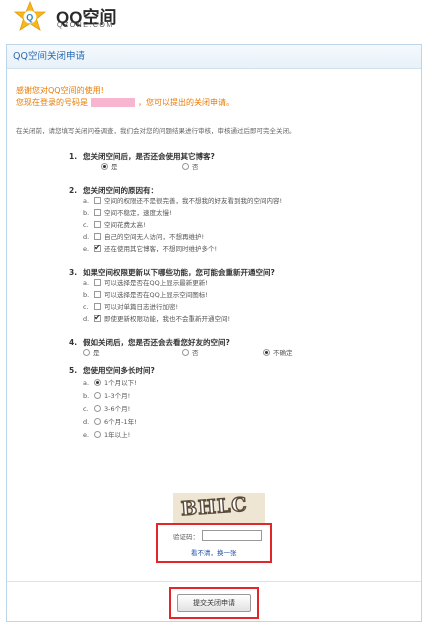 The width and height of the screenshot is (428, 626). What do you see at coordinates (182, 201) in the screenshot?
I see `q2-option-a: a. 空间的权限还不是很完善，我不想我的好友看到我的空间内容!` at bounding box center [182, 201].